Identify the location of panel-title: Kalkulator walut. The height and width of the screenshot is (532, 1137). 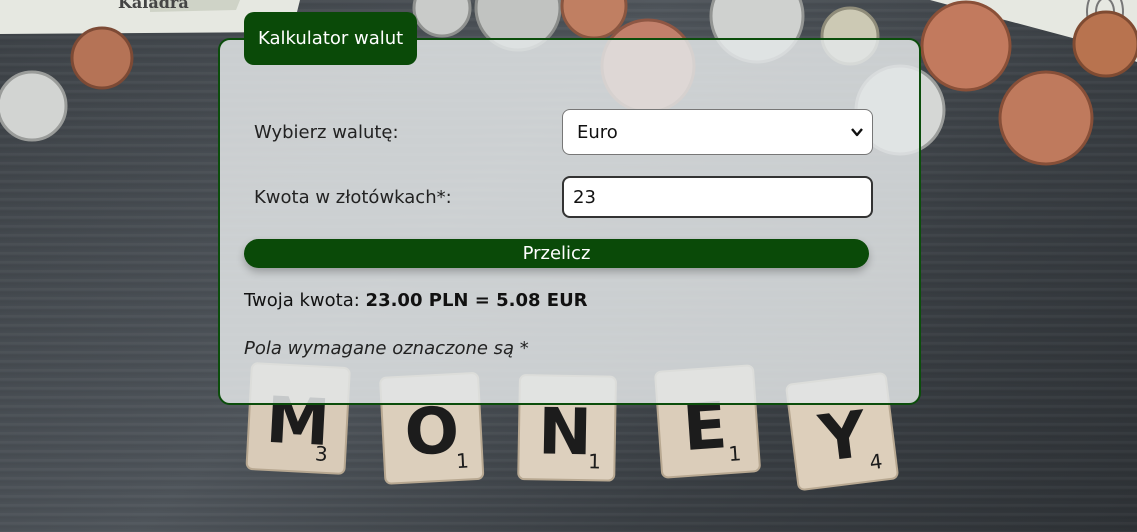
(331, 38).